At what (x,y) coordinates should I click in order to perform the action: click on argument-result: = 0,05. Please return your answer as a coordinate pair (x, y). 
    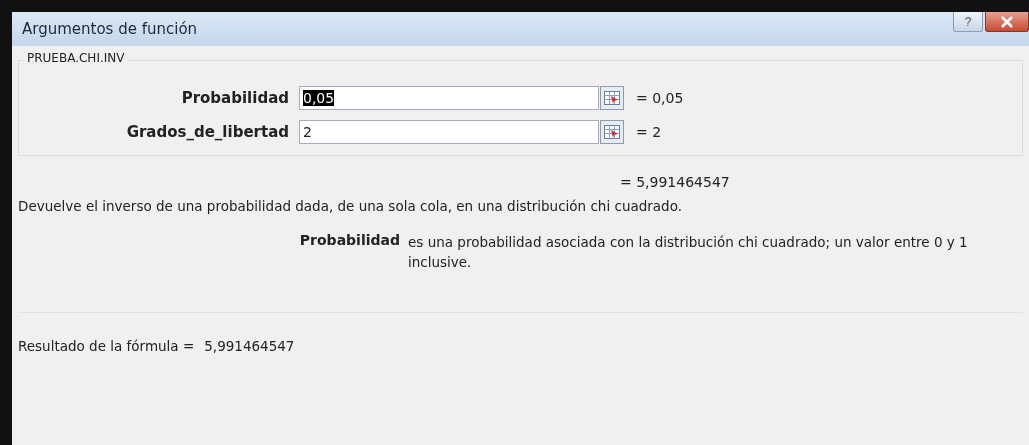
    Looking at the image, I should click on (660, 98).